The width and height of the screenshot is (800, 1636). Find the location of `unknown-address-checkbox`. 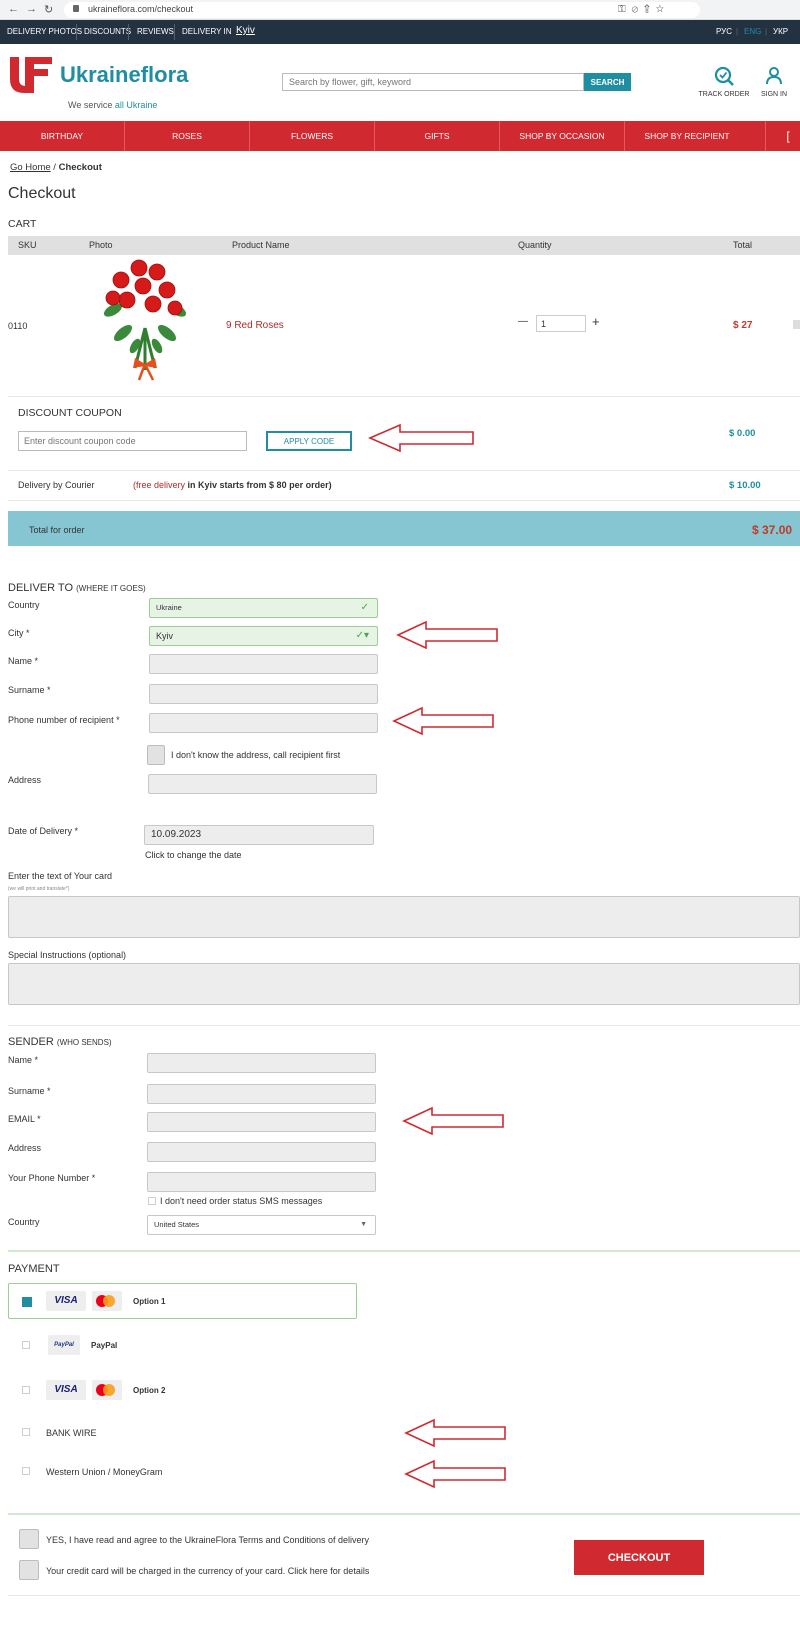

unknown-address-checkbox is located at coordinates (156, 755).